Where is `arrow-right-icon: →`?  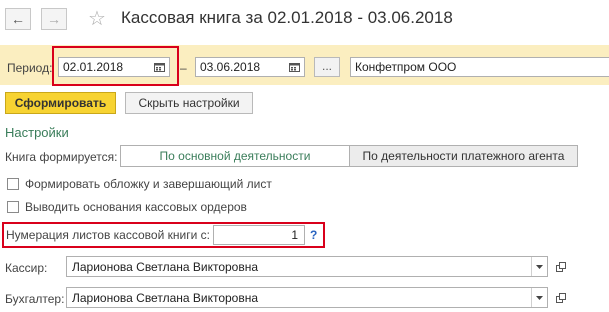 arrow-right-icon: → is located at coordinates (54, 19).